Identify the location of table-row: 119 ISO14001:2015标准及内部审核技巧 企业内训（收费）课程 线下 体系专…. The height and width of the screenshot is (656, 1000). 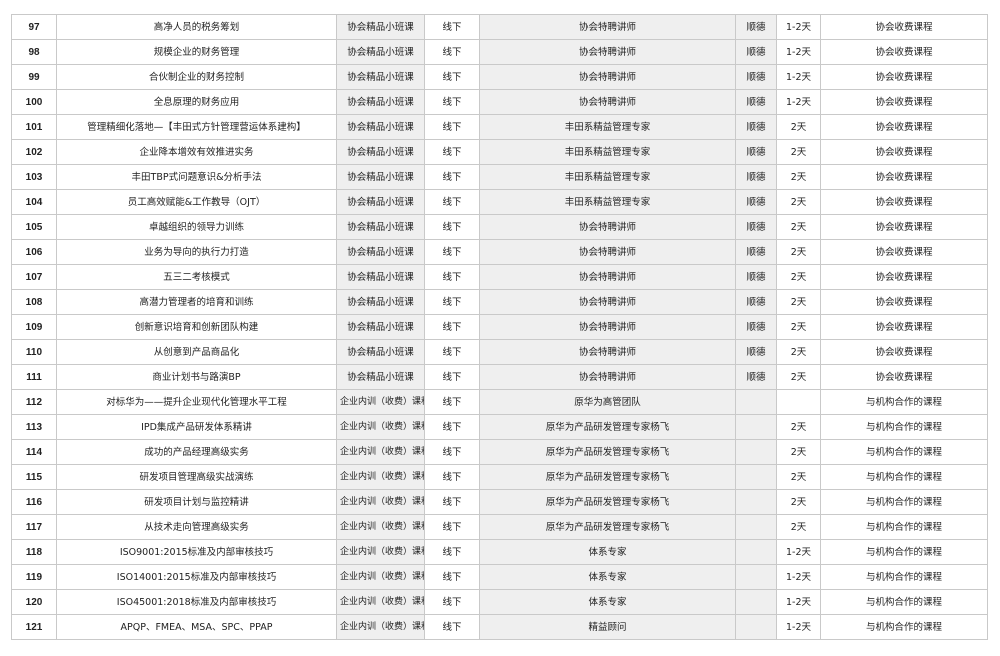
(499, 577).